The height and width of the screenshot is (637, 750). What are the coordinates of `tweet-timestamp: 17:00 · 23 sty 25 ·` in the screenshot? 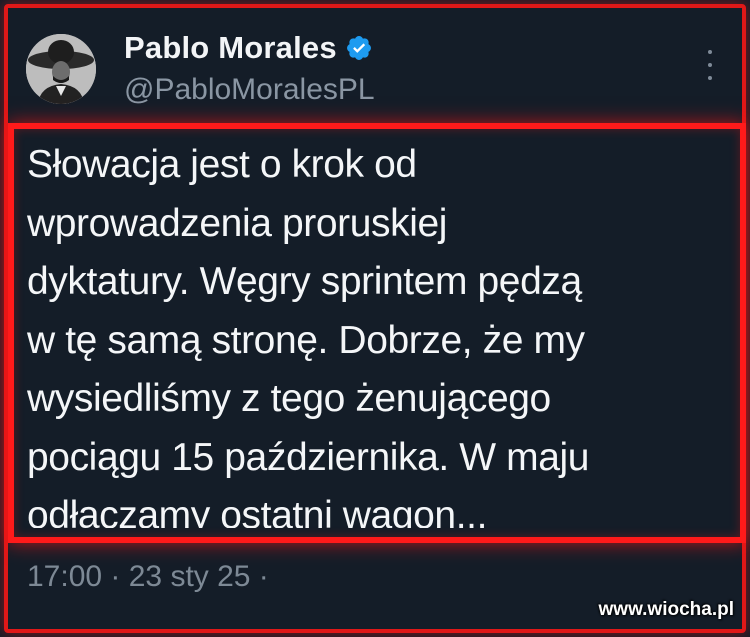 It's located at (148, 577).